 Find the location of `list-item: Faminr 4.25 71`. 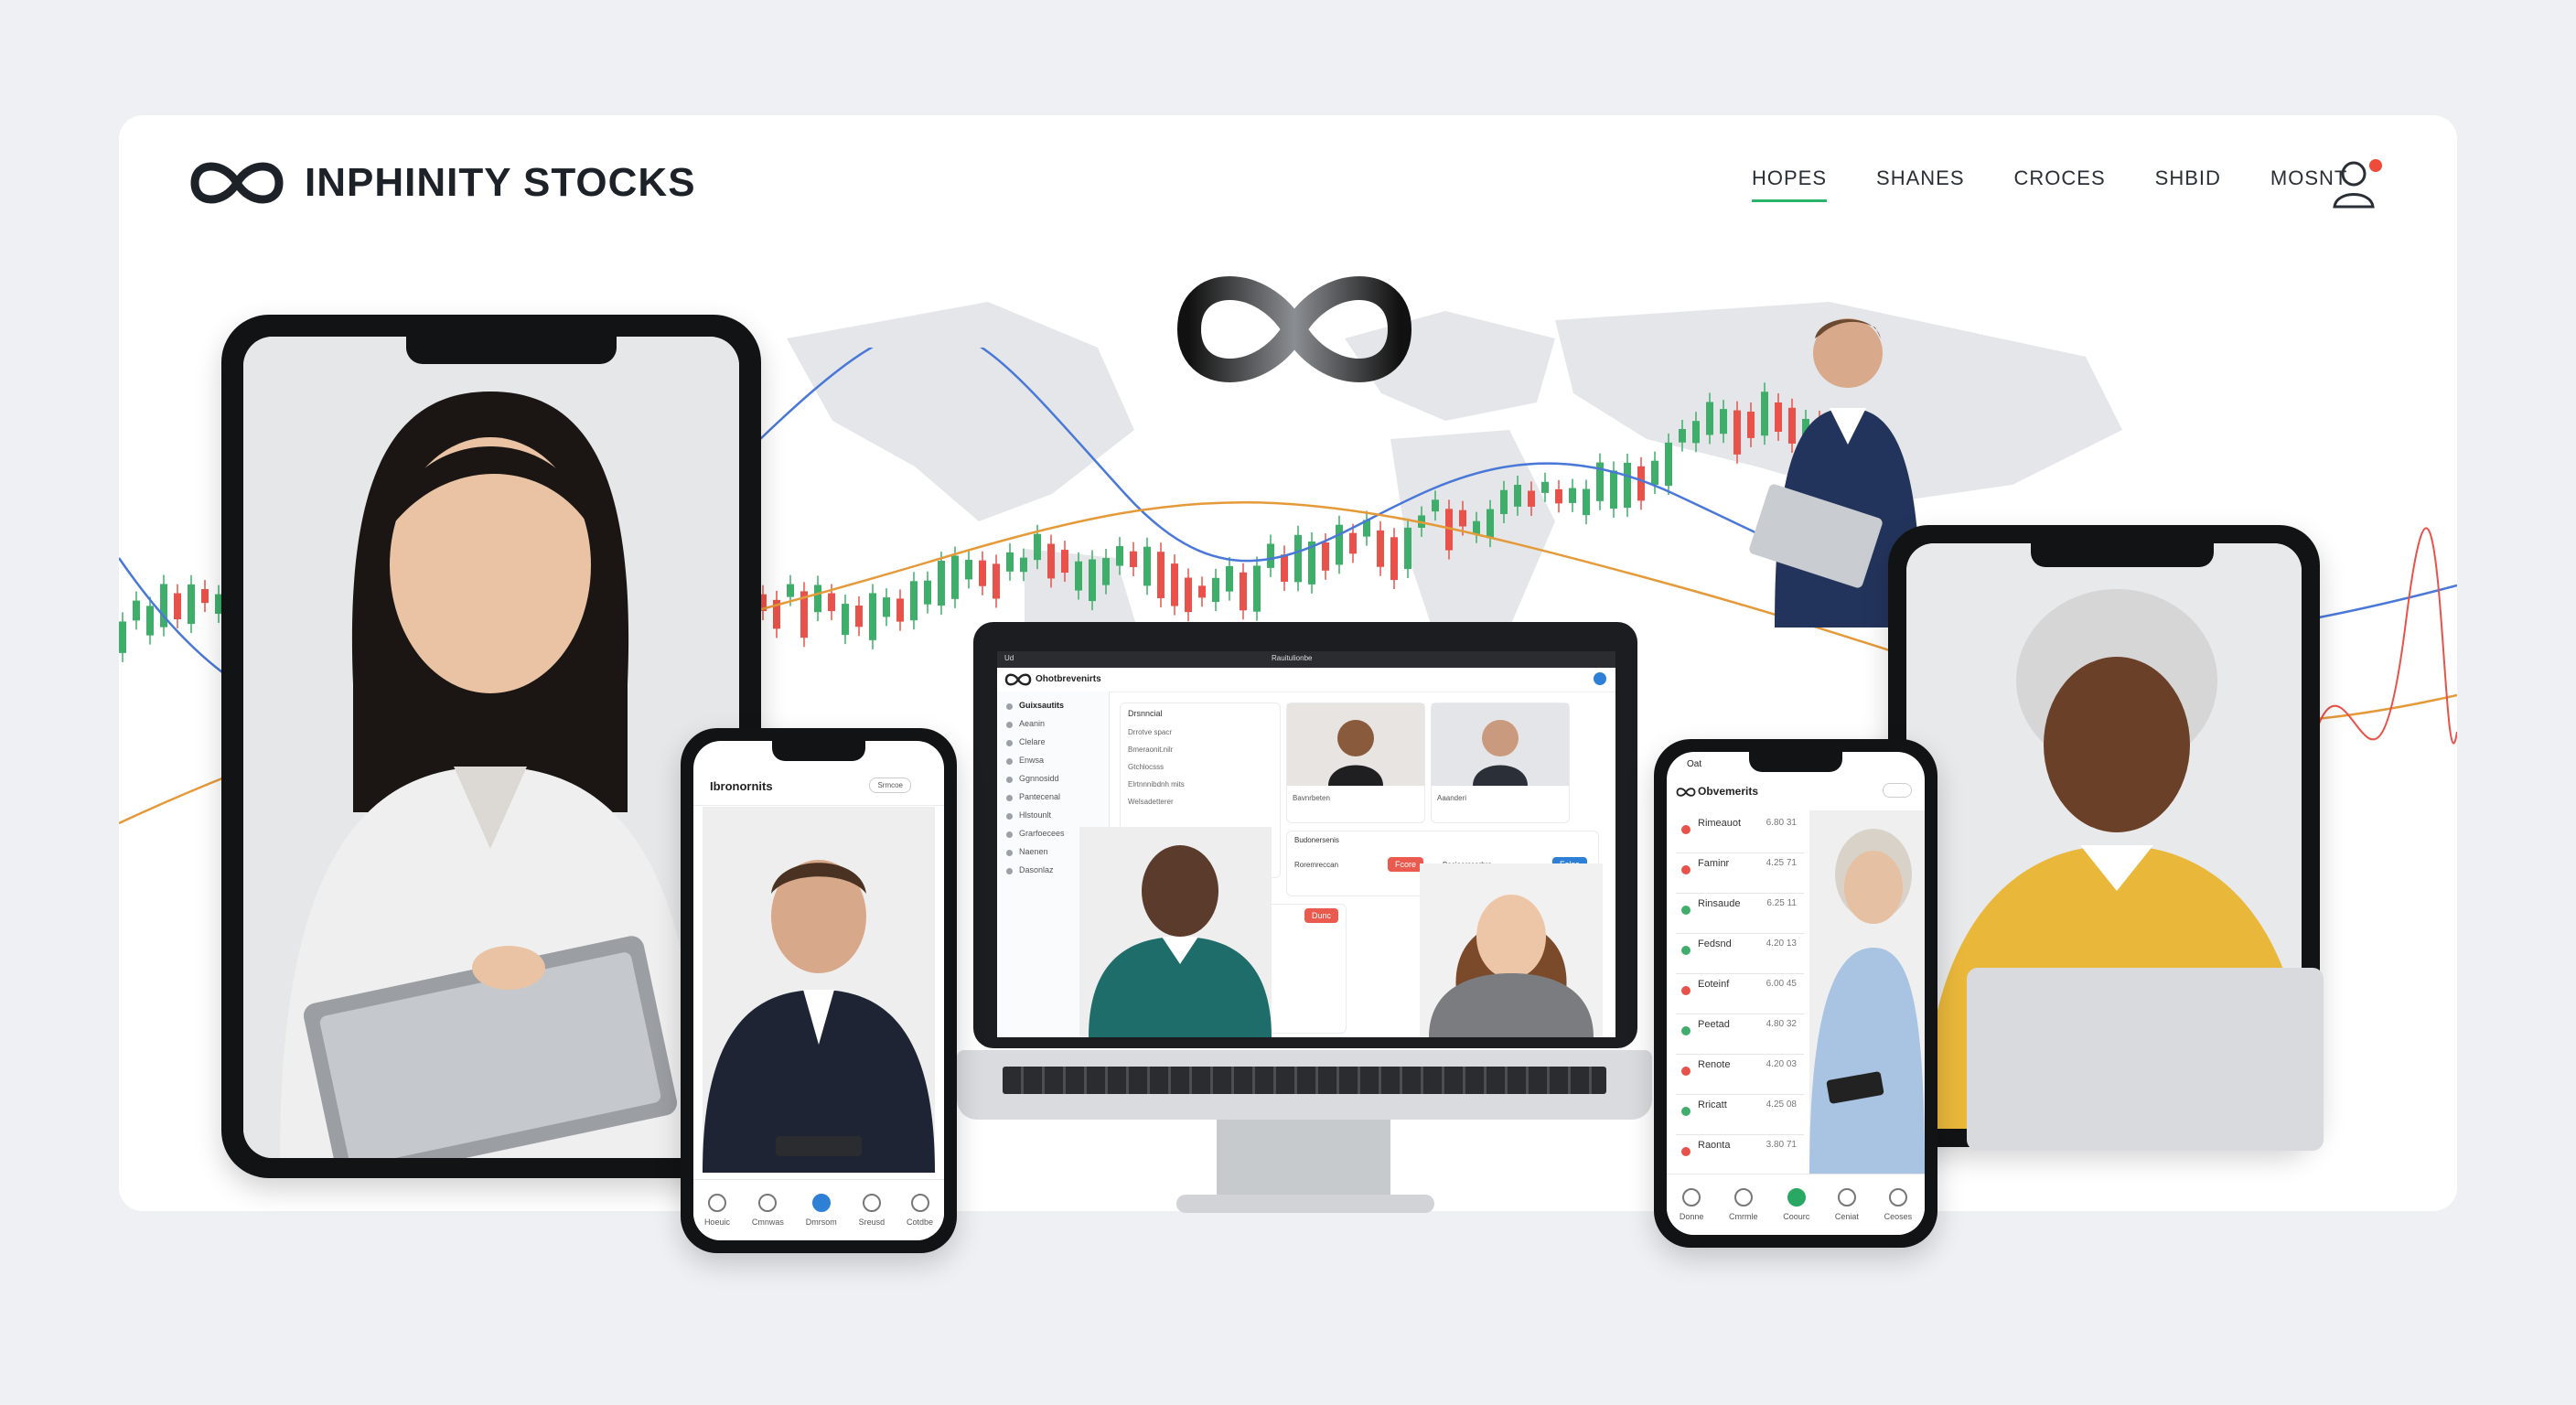

list-item: Faminr 4.25 71 is located at coordinates (1740, 872).